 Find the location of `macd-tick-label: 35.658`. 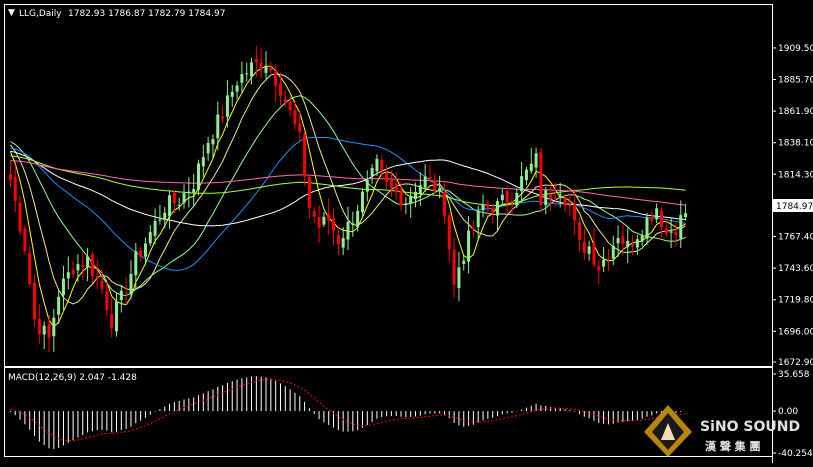

macd-tick-label: 35.658 is located at coordinates (794, 375).